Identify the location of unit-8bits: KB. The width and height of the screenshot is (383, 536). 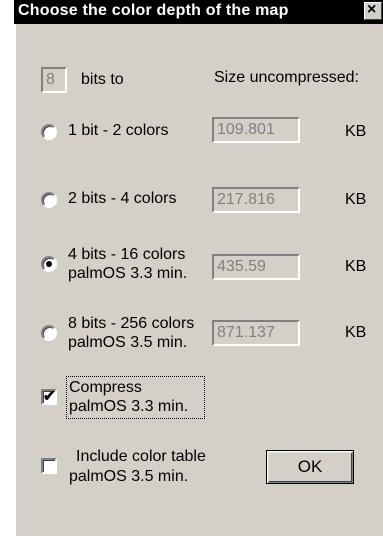
(356, 332).